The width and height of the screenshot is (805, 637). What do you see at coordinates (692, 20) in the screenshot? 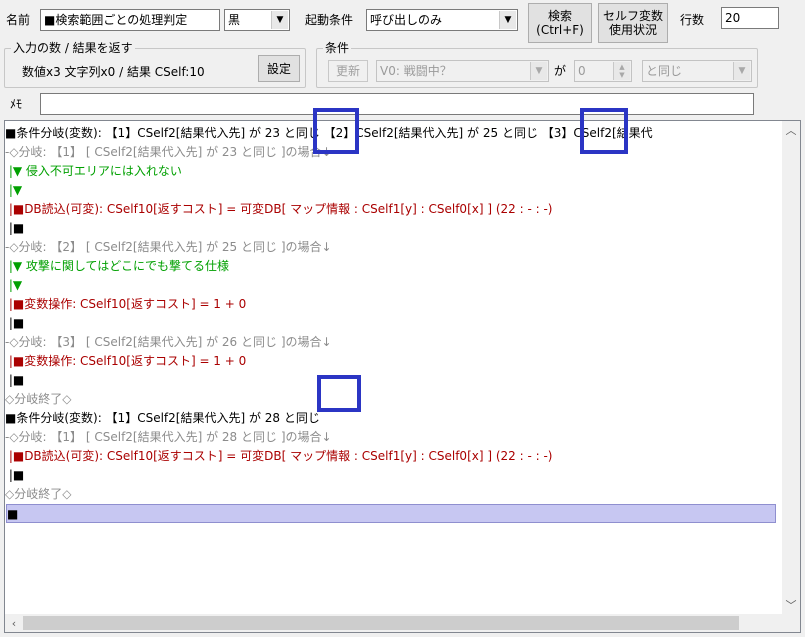
I see `rows-label: 行数` at bounding box center [692, 20].